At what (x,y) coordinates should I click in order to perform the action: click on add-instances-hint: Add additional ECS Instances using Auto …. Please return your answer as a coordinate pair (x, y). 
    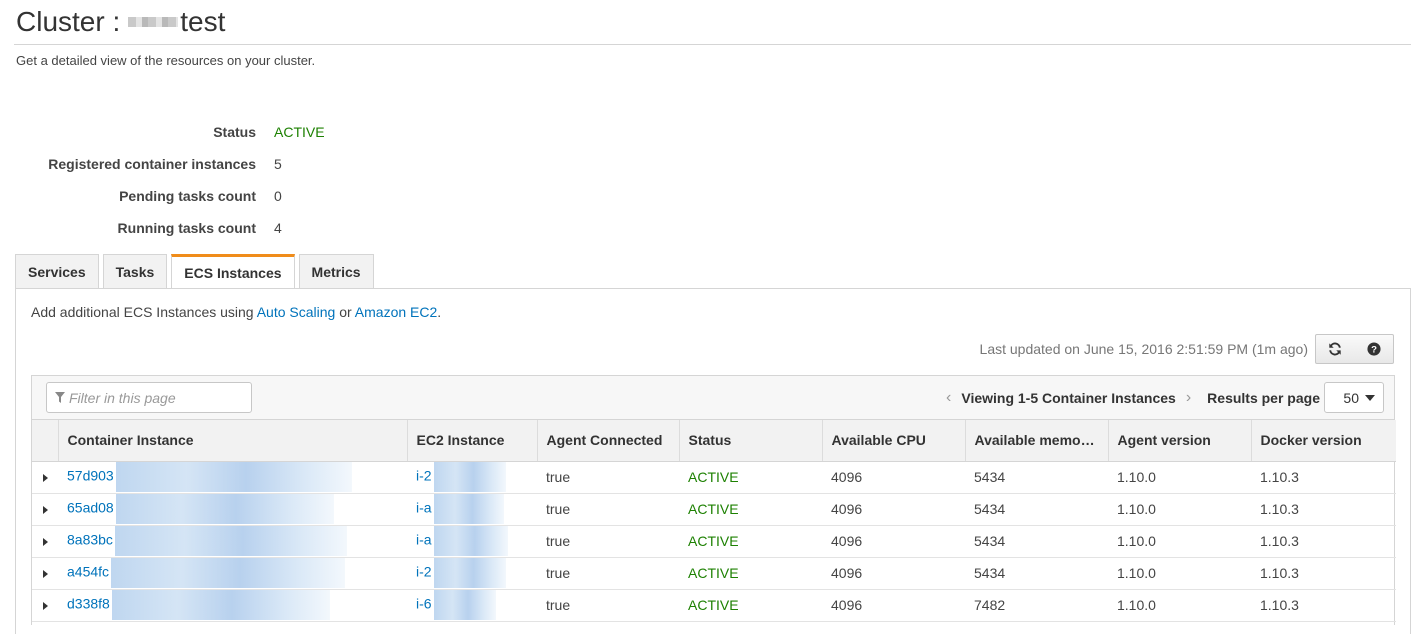
    Looking at the image, I should click on (236, 312).